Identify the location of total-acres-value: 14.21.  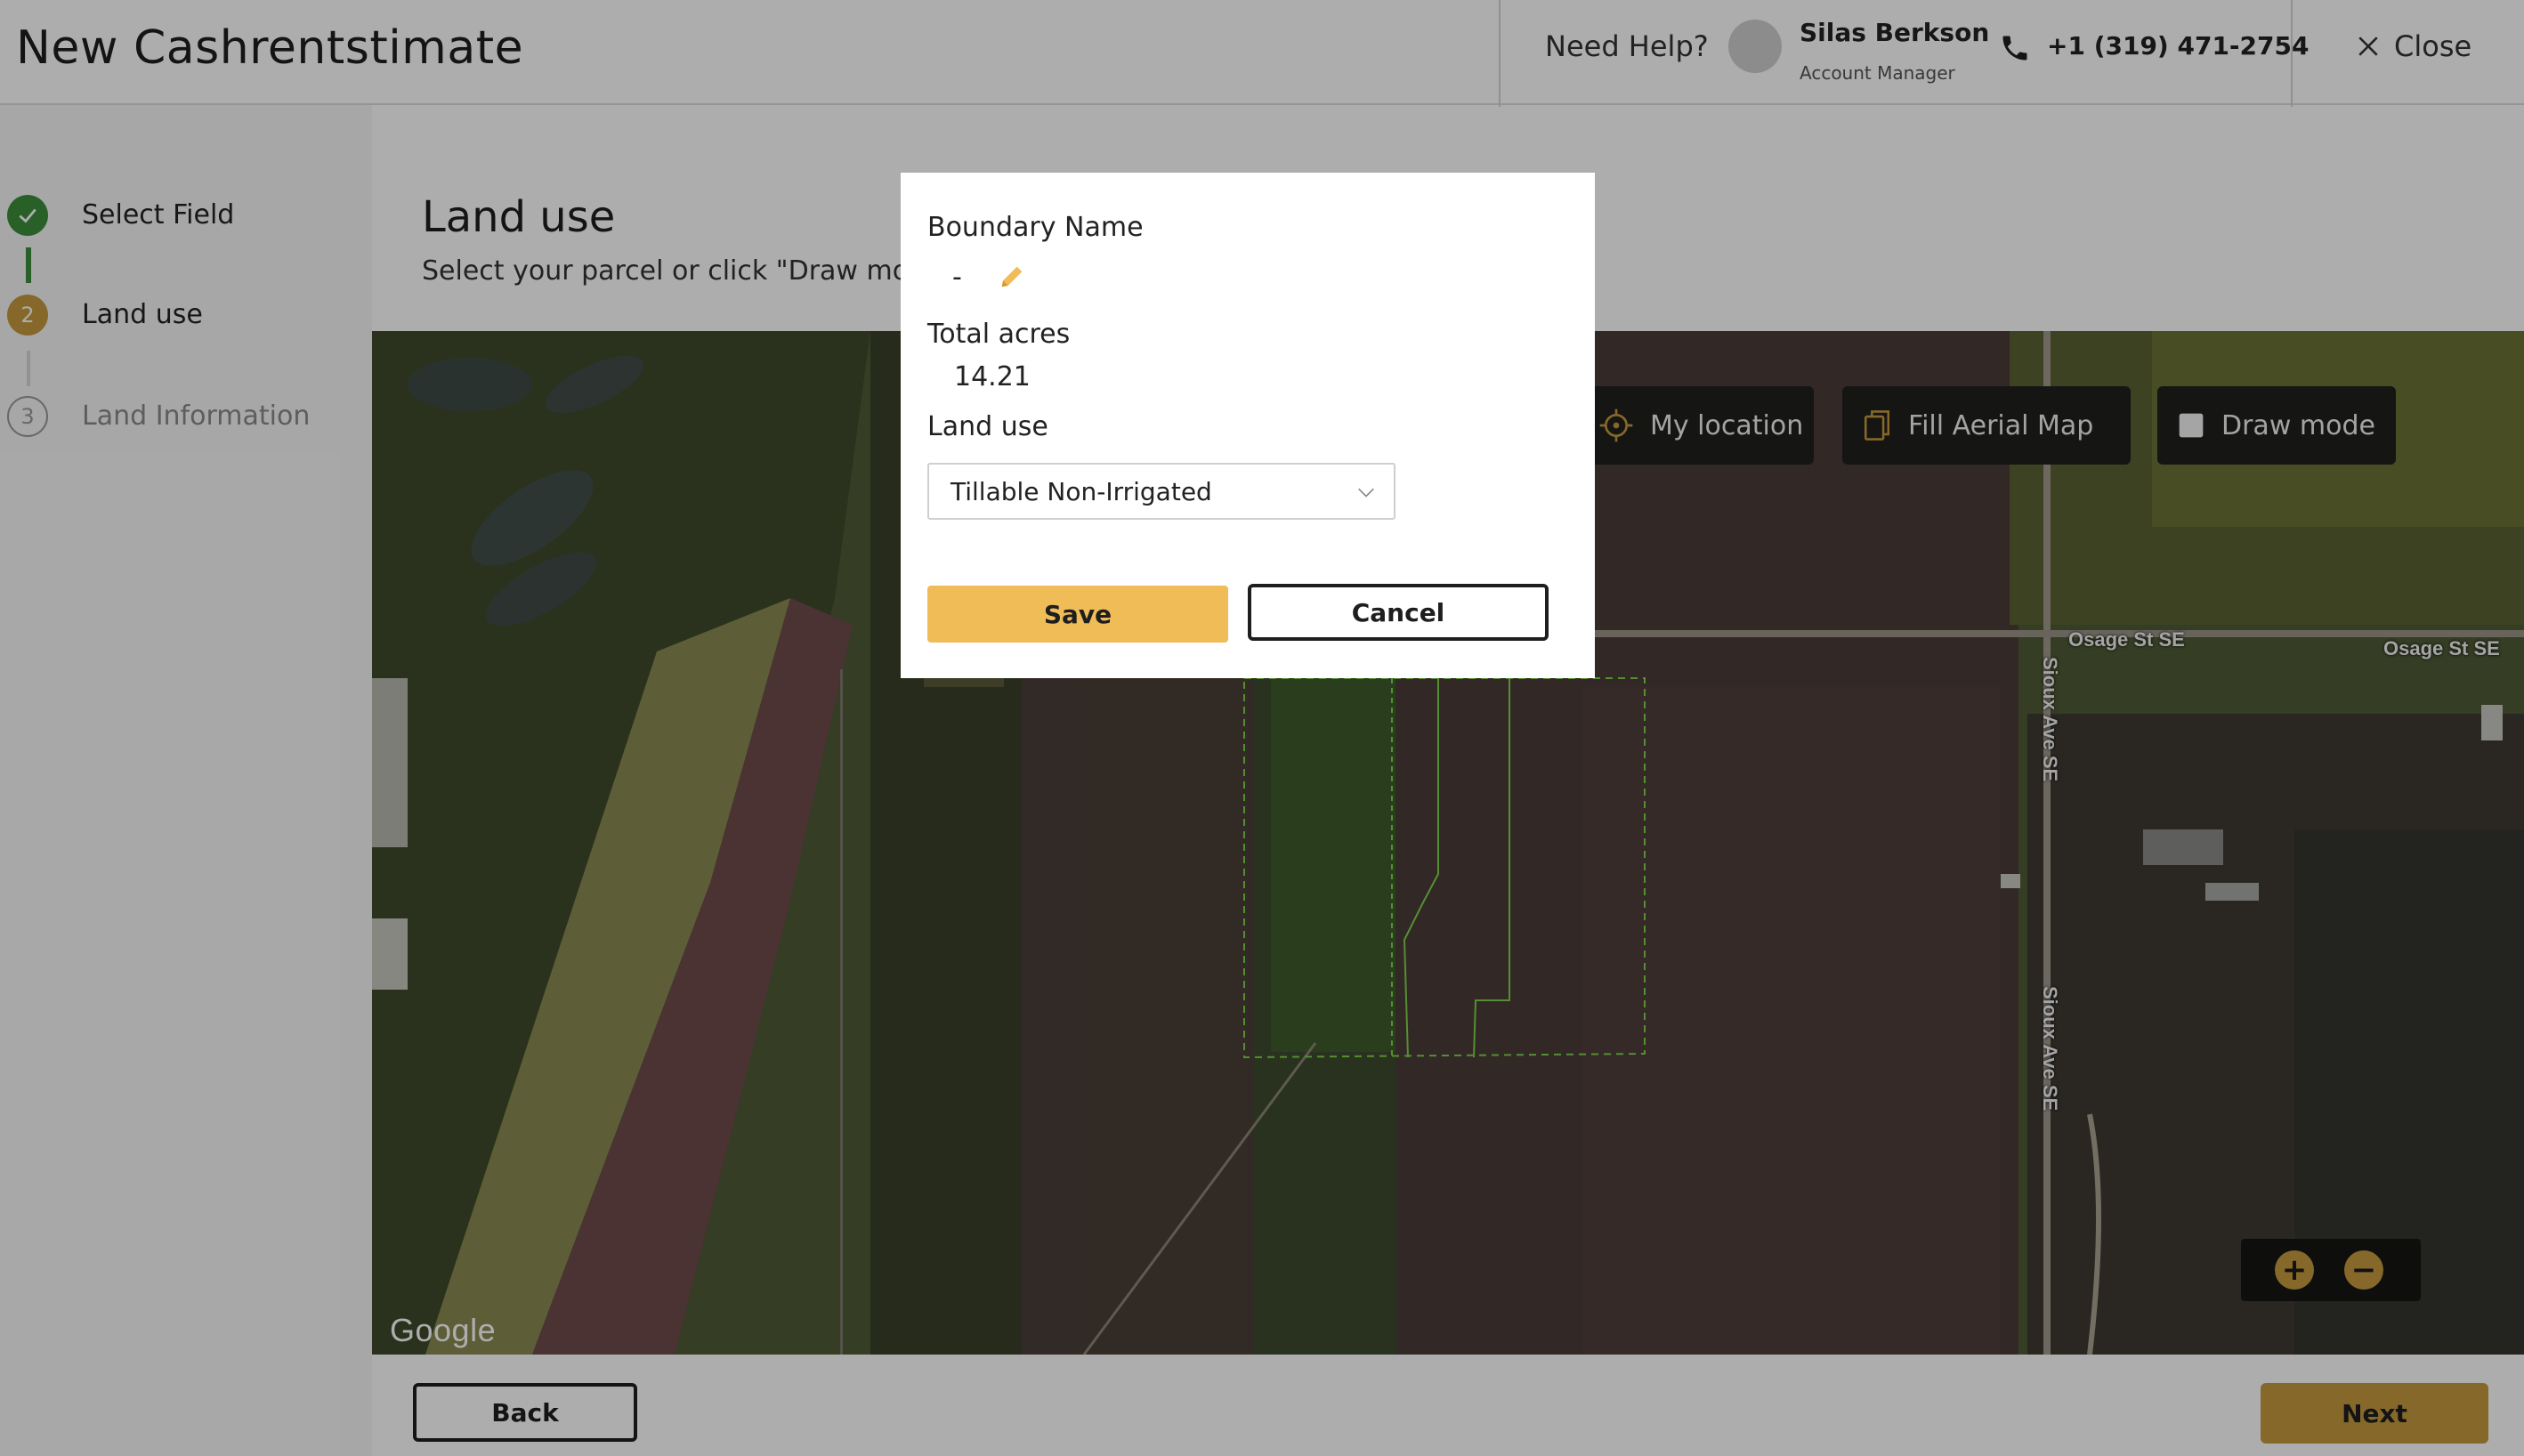
(992, 376).